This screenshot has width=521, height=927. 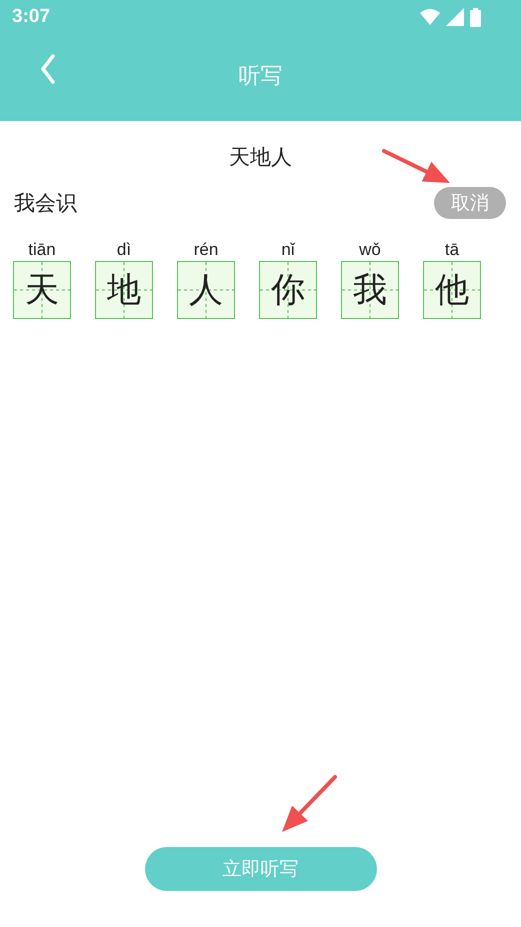 I want to click on character-cell: 我, so click(x=370, y=290).